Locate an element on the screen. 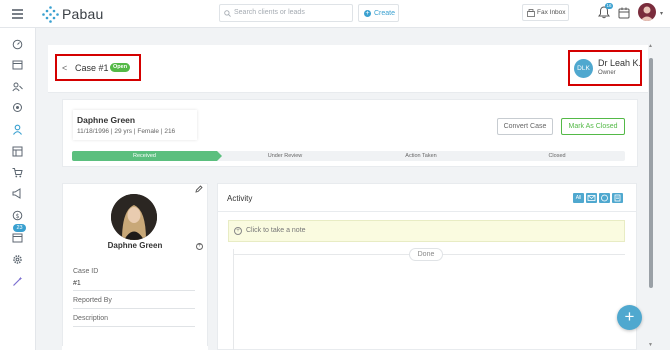  user-menu-caret-icon: ▾ is located at coordinates (661, 13).